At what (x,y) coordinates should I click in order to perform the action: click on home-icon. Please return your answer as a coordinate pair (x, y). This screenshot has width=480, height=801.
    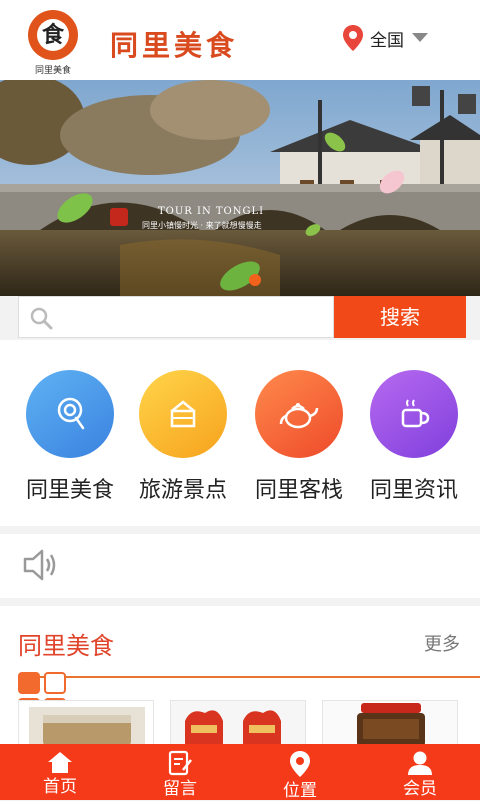
    Looking at the image, I should click on (60, 762).